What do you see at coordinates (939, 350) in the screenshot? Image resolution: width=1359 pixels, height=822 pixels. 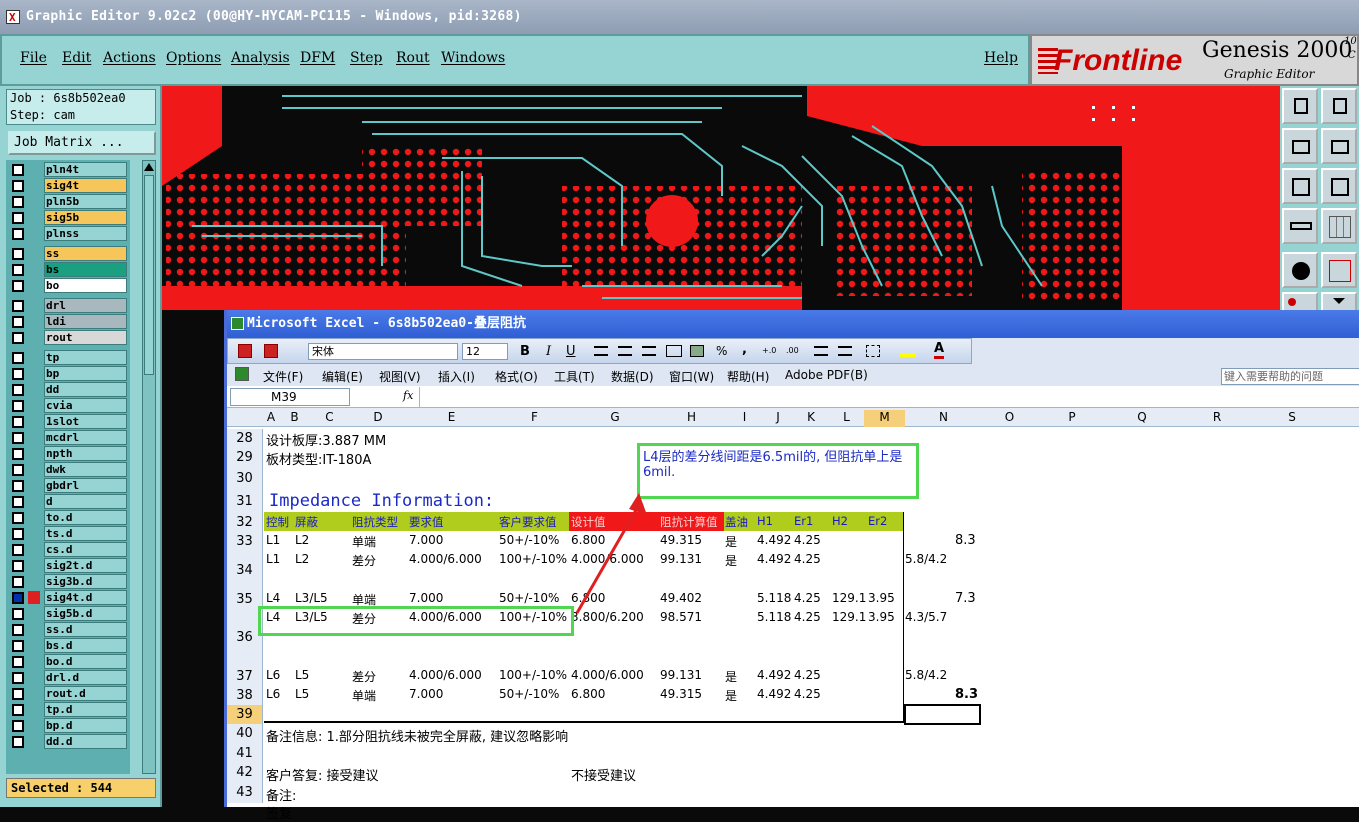 I see `font-color-icon: A` at bounding box center [939, 350].